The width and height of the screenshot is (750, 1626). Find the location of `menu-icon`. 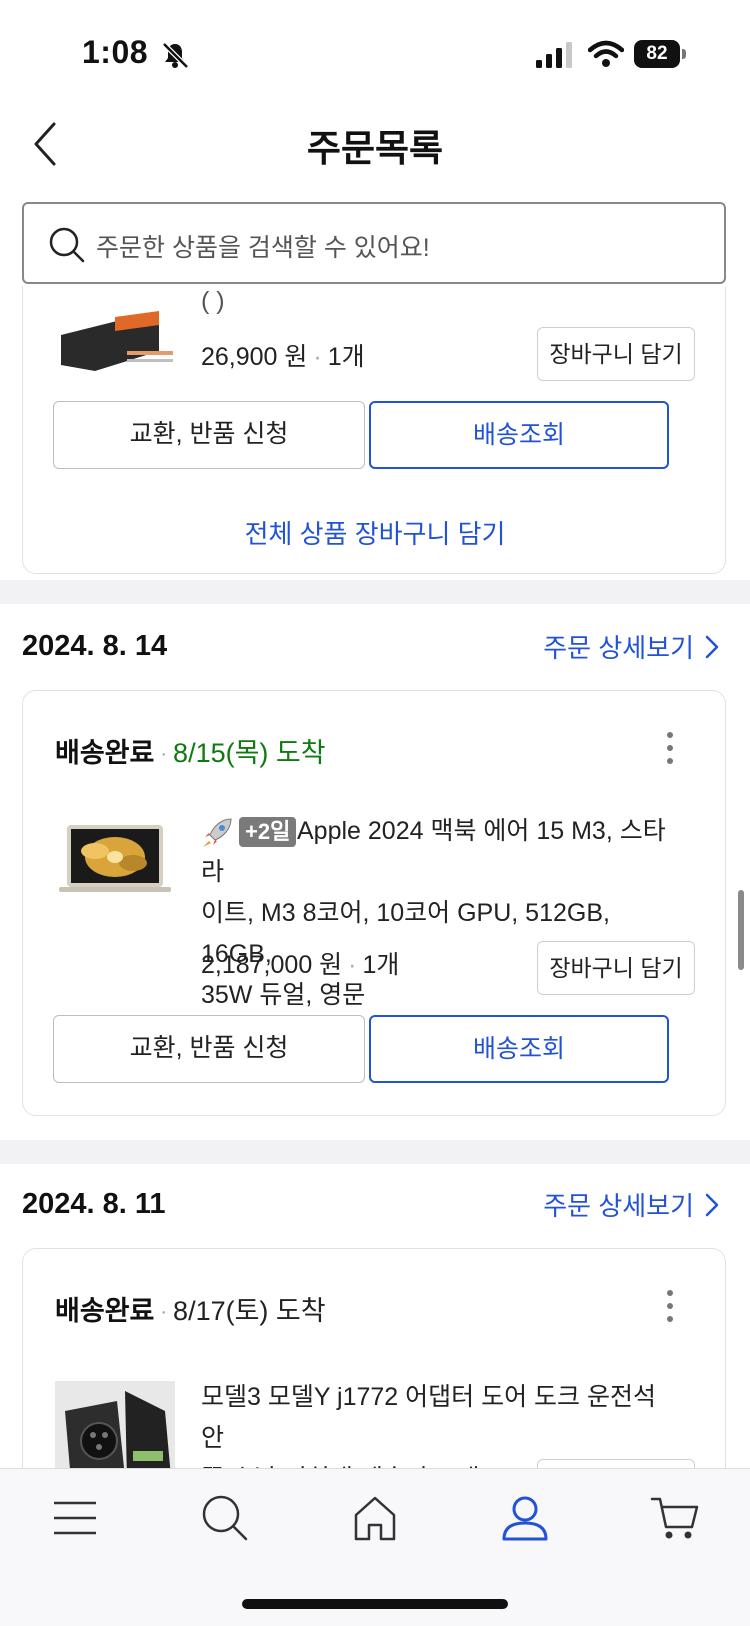

menu-icon is located at coordinates (75, 1518).